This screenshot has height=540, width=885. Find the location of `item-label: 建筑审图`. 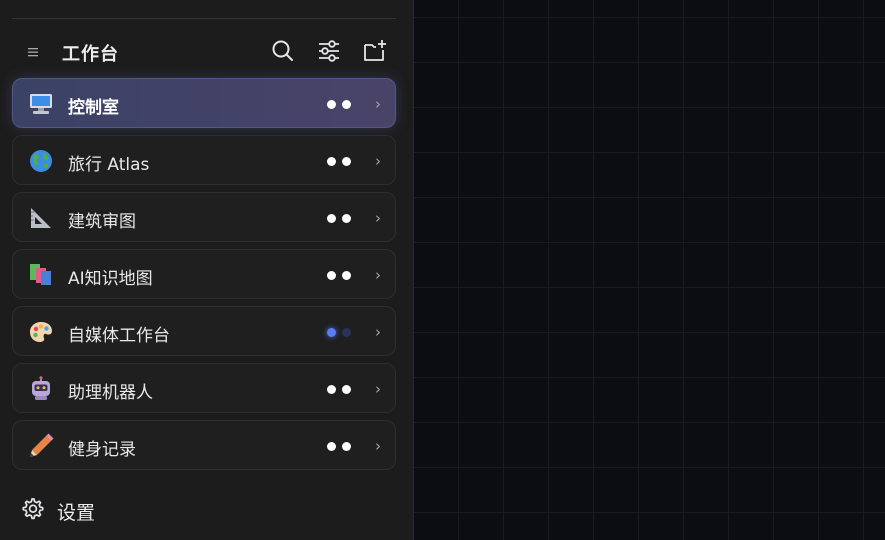

item-label: 建筑审图 is located at coordinates (102, 222).